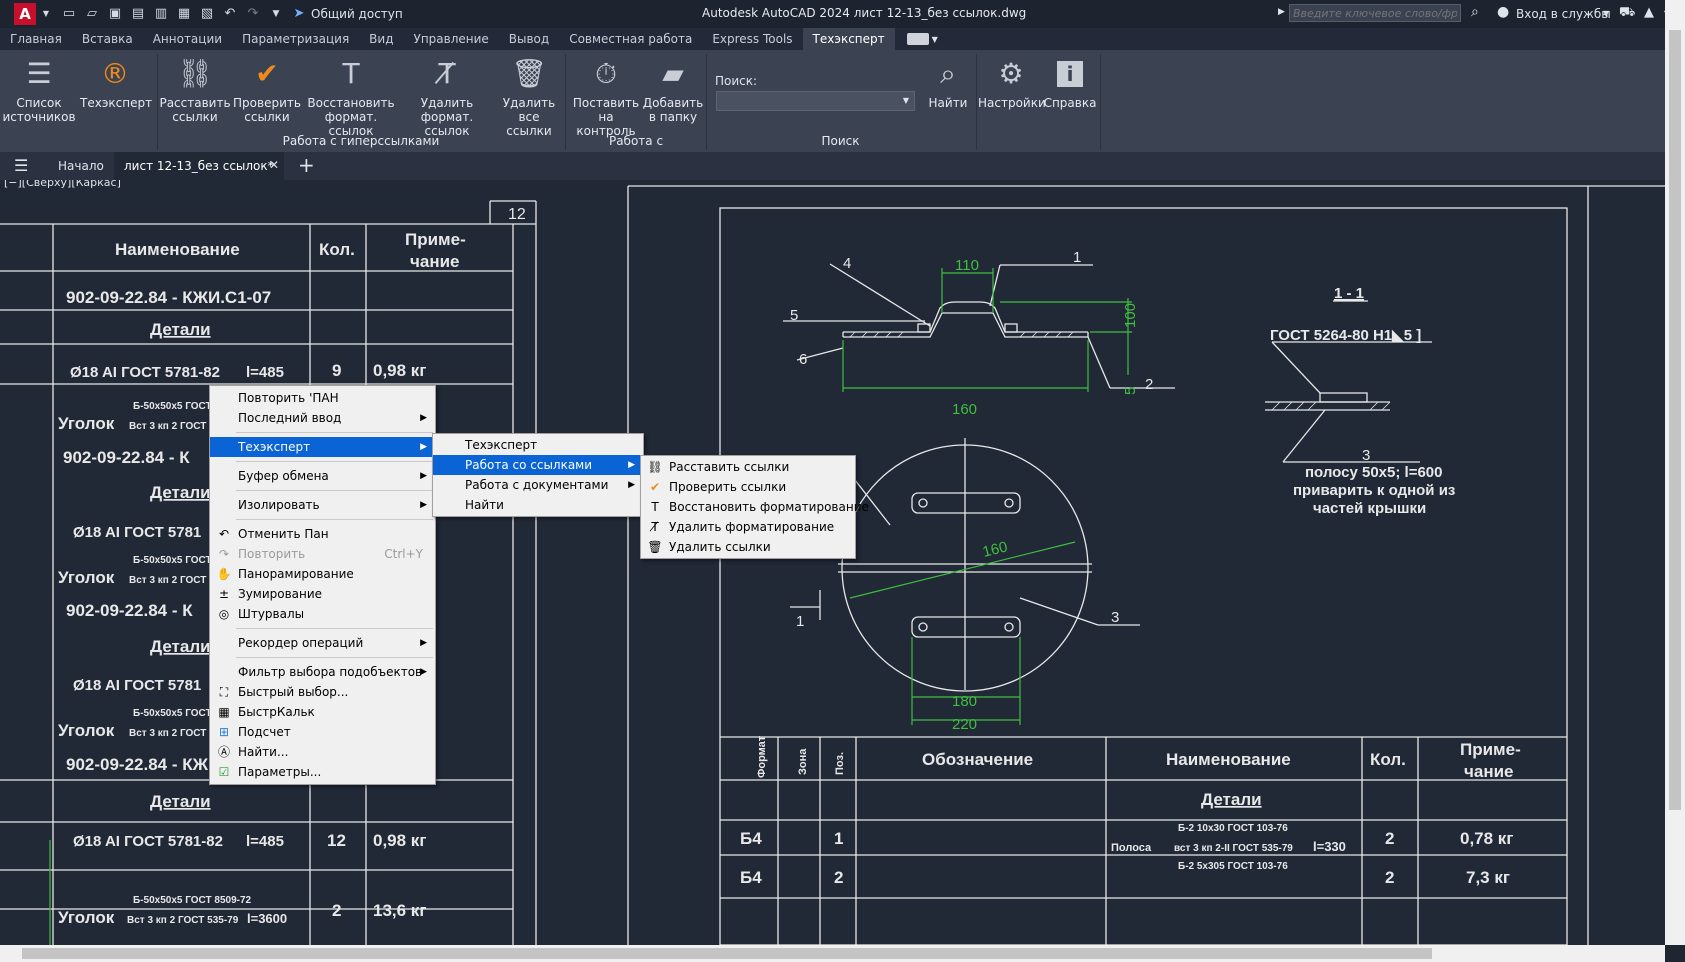 The height and width of the screenshot is (962, 1685). What do you see at coordinates (322, 594) in the screenshot?
I see `menu-zoom: ± Зумирование` at bounding box center [322, 594].